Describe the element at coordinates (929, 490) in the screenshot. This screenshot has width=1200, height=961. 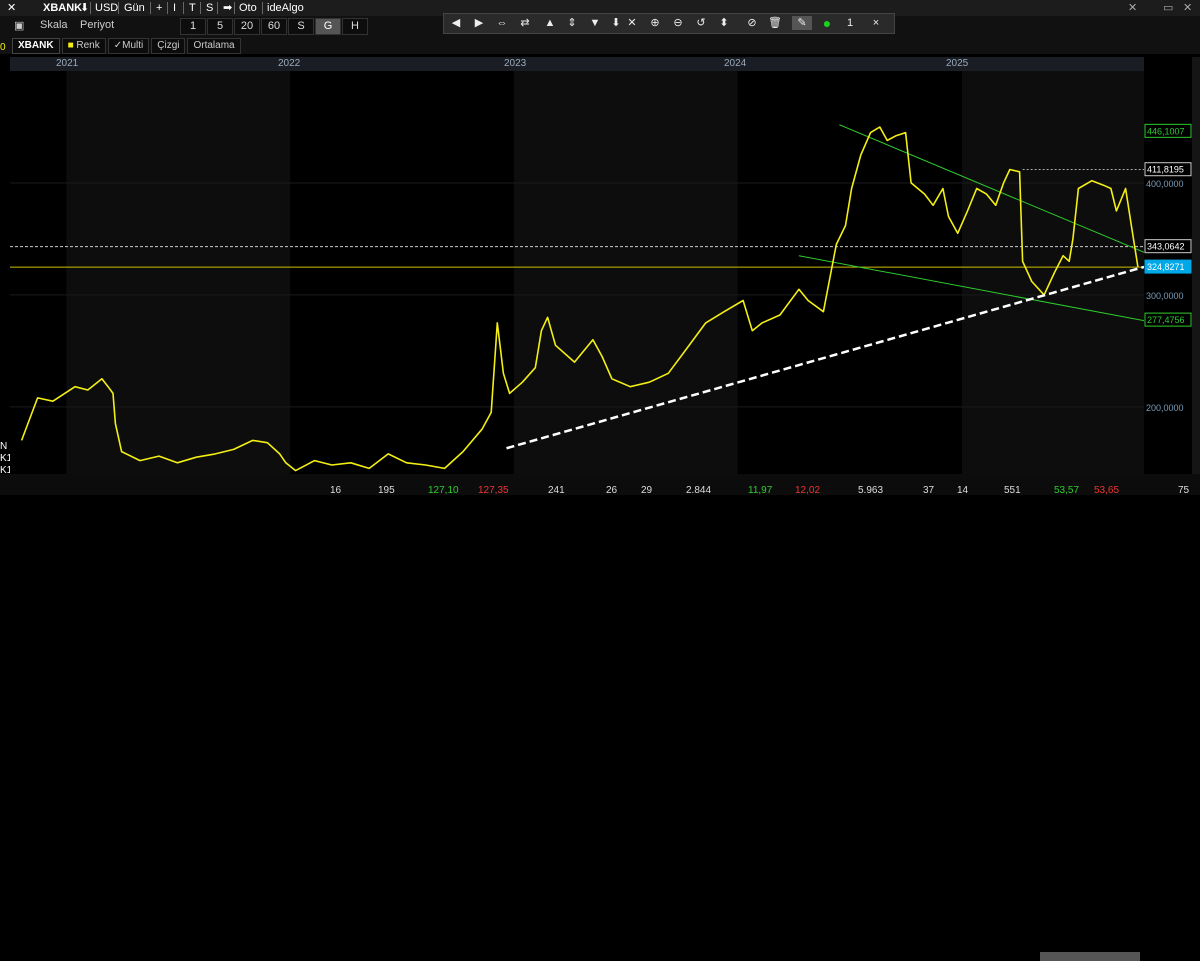
I see `bottom-value: 37` at that location.